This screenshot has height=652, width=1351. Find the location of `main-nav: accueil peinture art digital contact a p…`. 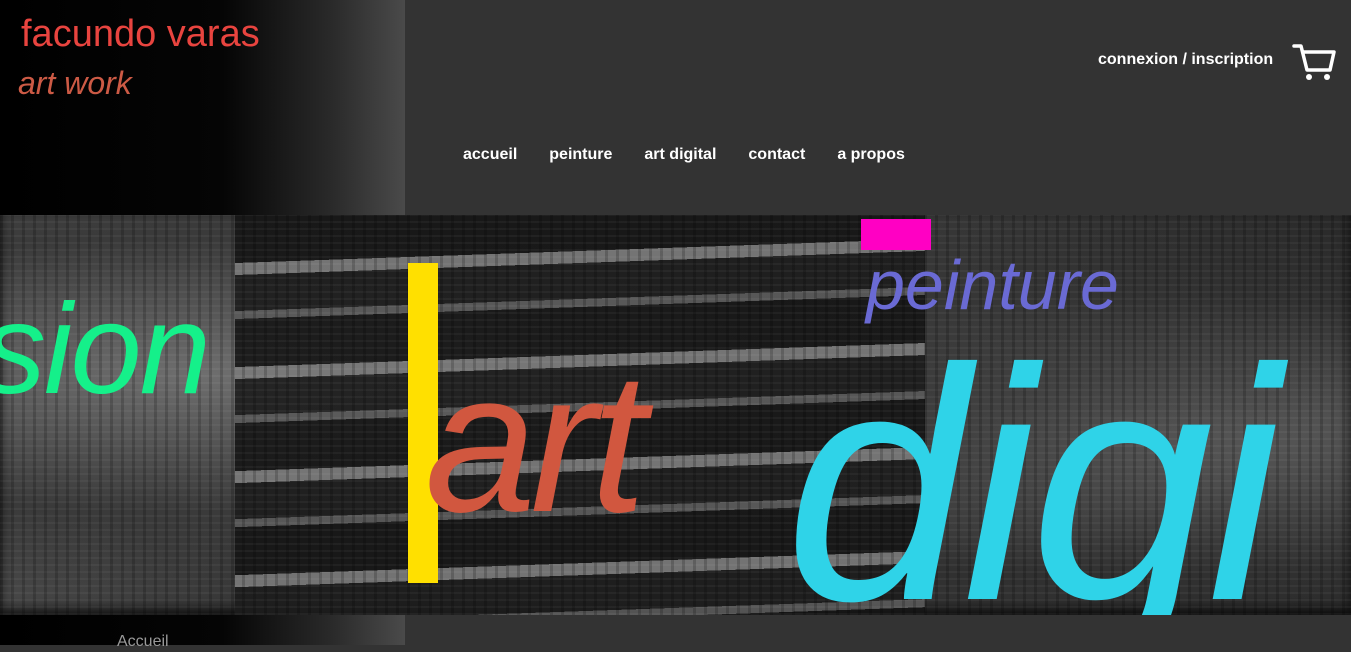

main-nav: accueil peinture art digital contact a p… is located at coordinates (684, 155).